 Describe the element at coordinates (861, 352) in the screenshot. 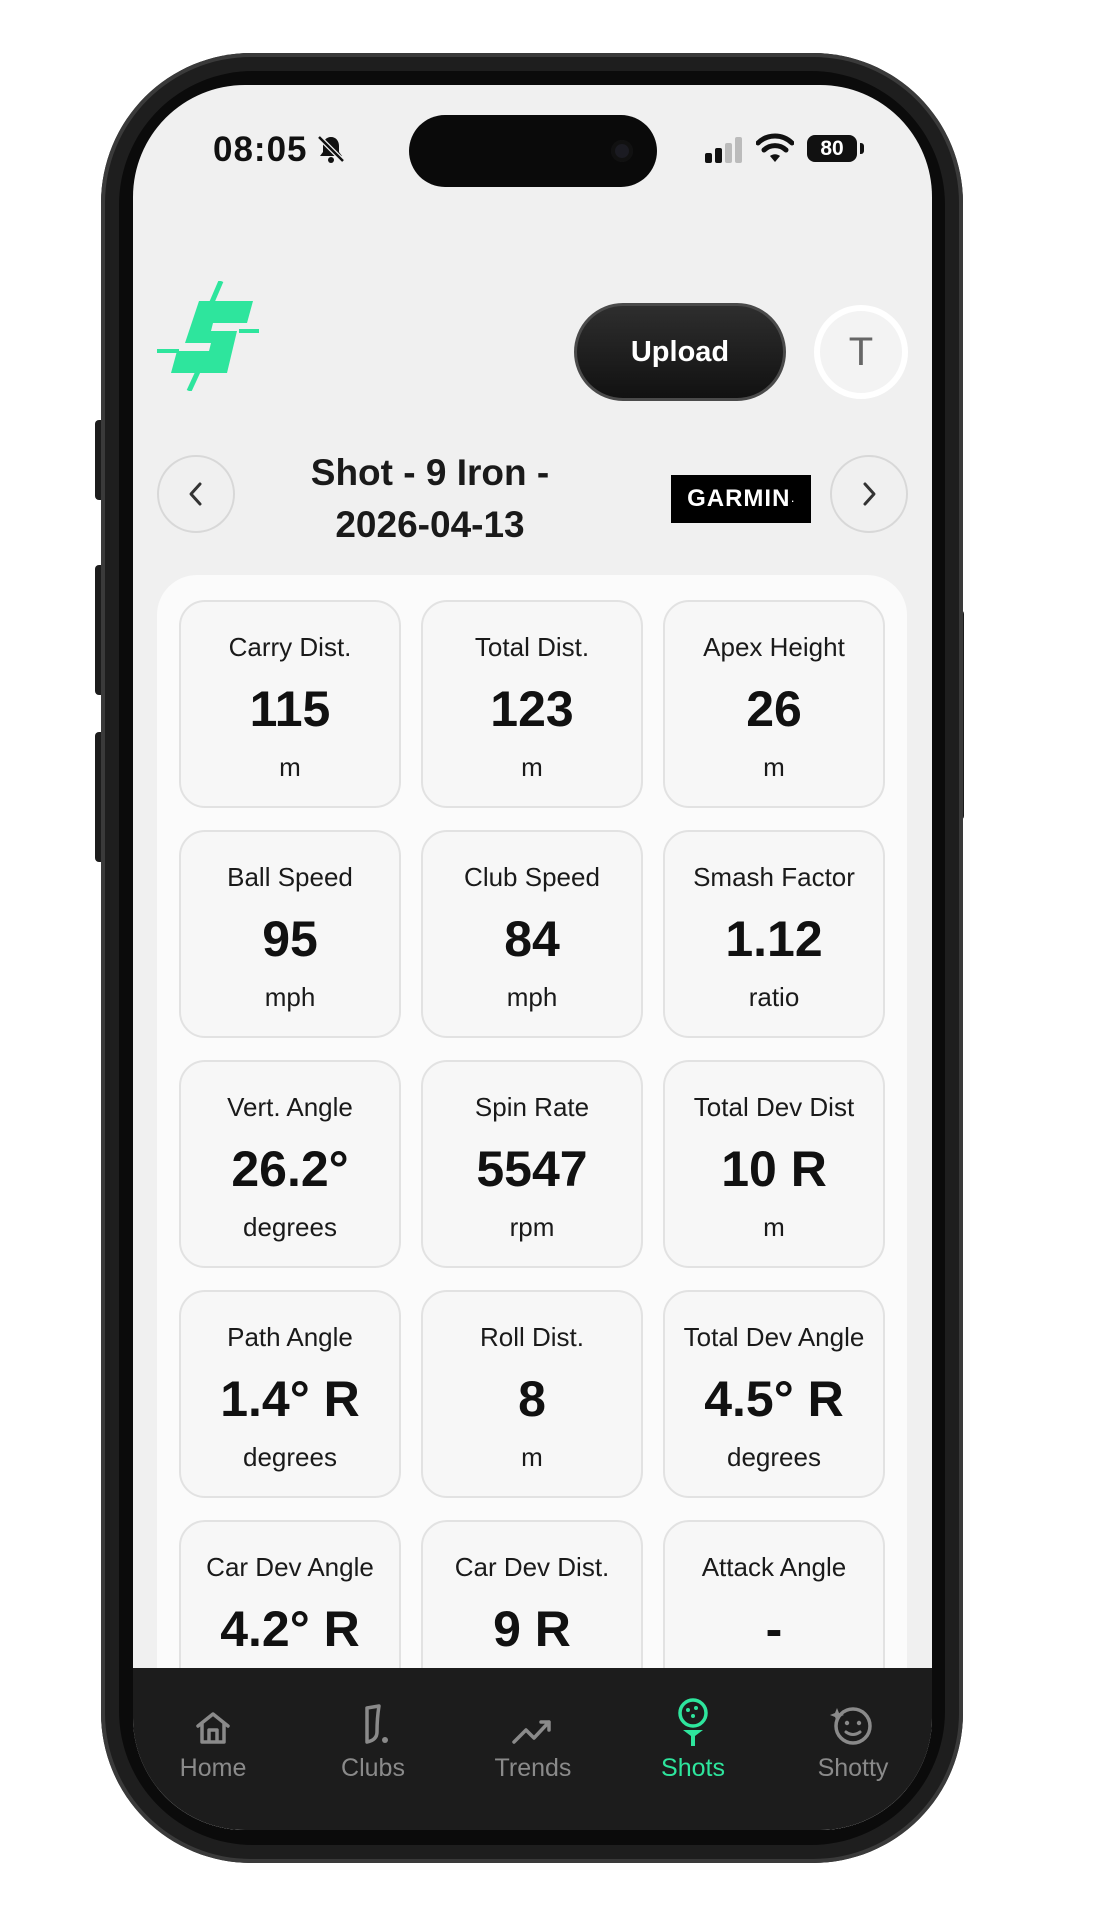

I see `user-avatar: T` at that location.